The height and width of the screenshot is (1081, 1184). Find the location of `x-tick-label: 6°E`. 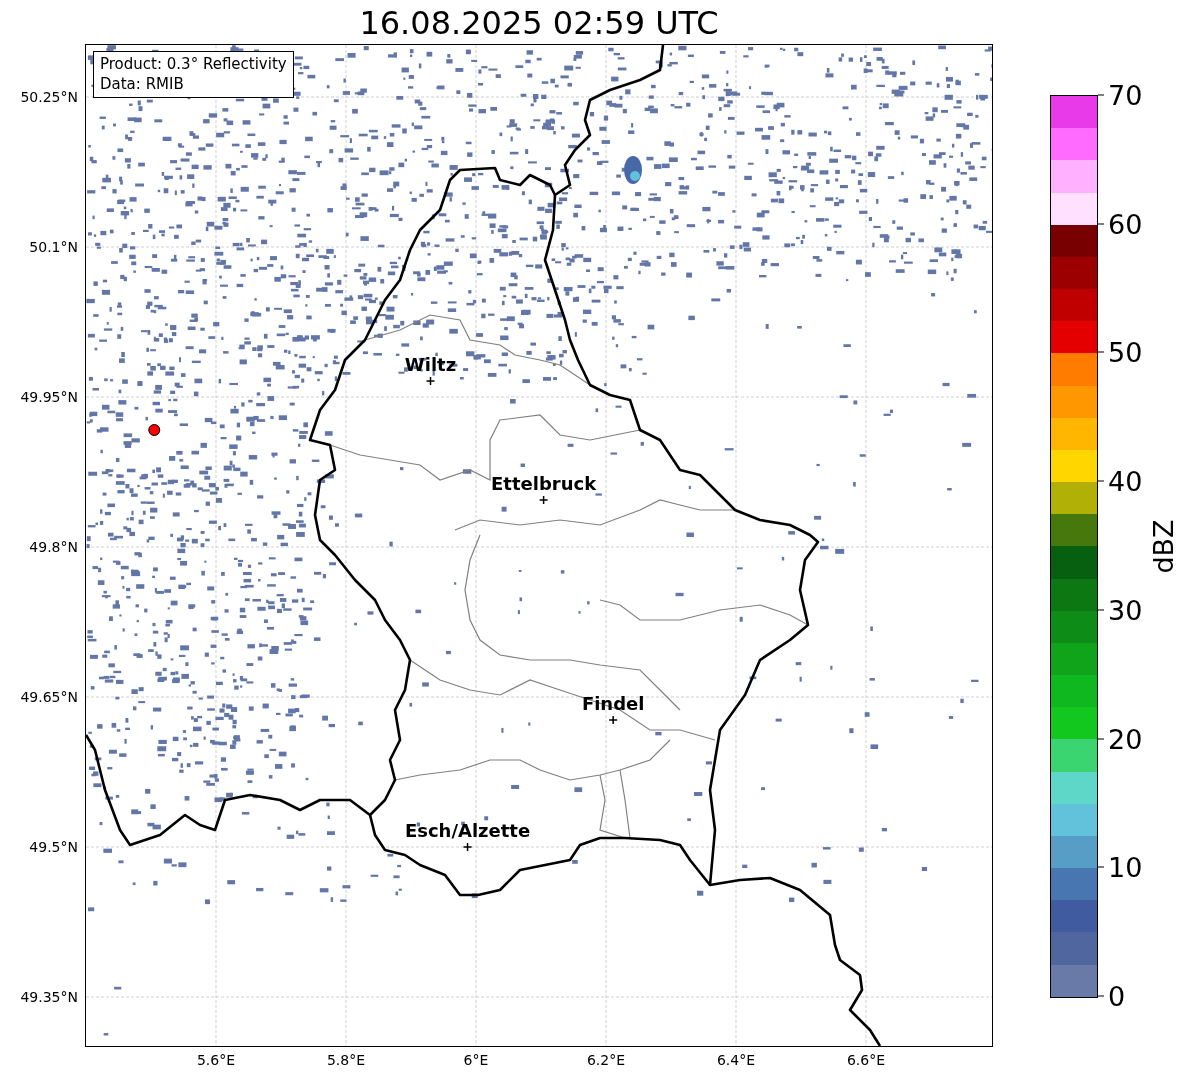

x-tick-label: 6°E is located at coordinates (476, 1060).